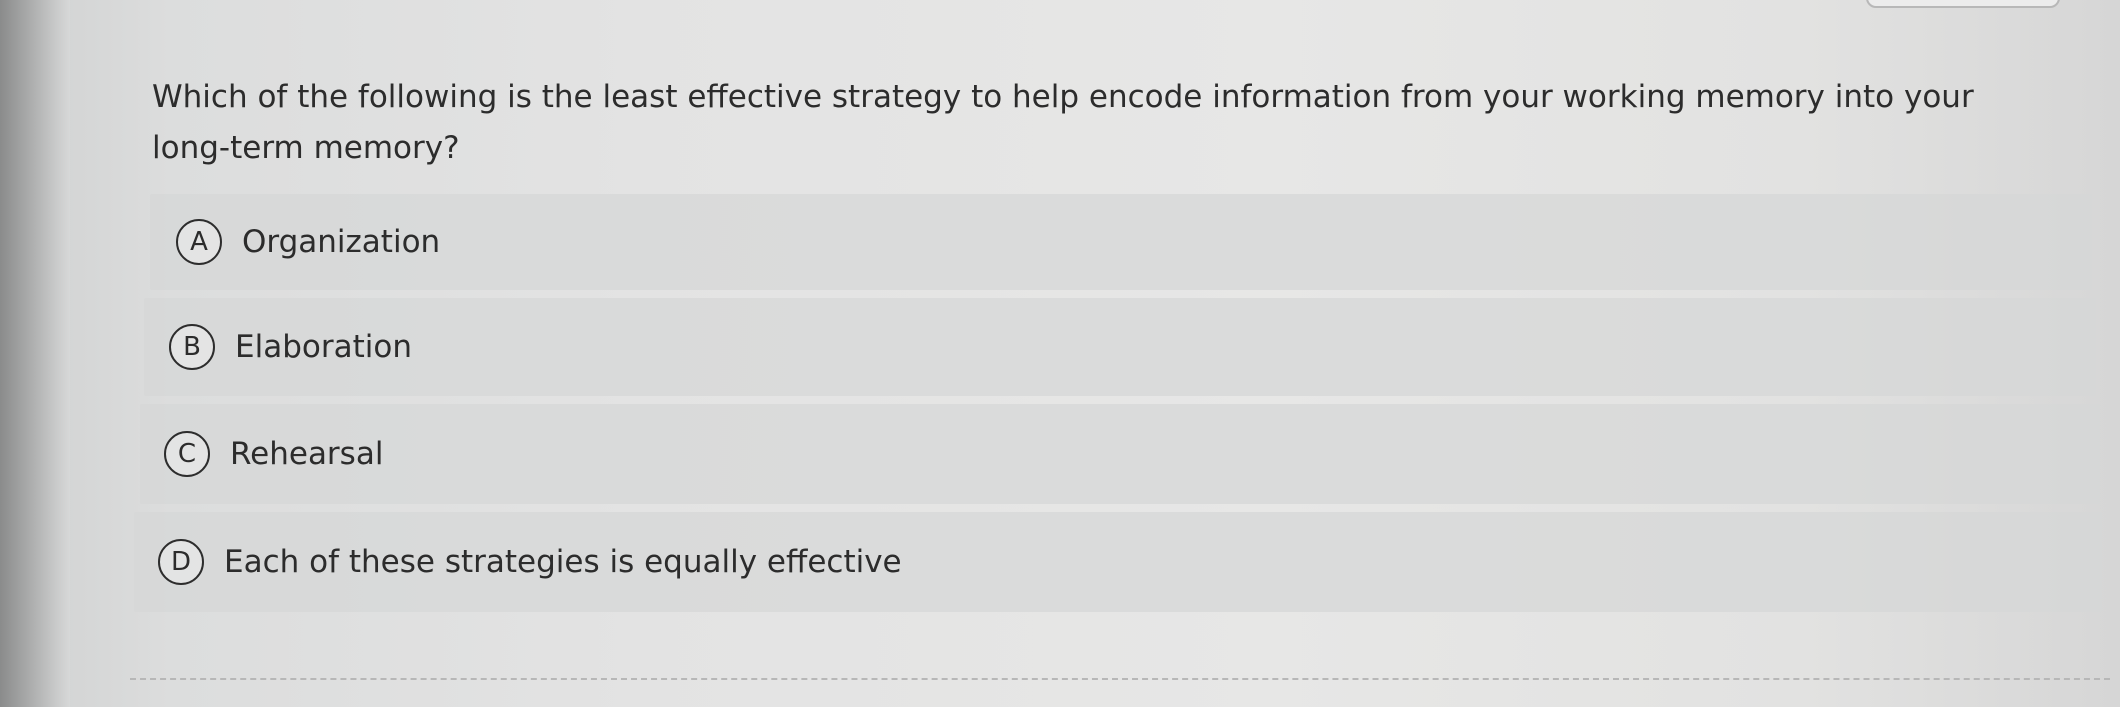 The height and width of the screenshot is (707, 2120). I want to click on top-right-button-cutoff, so click(1963, 4).